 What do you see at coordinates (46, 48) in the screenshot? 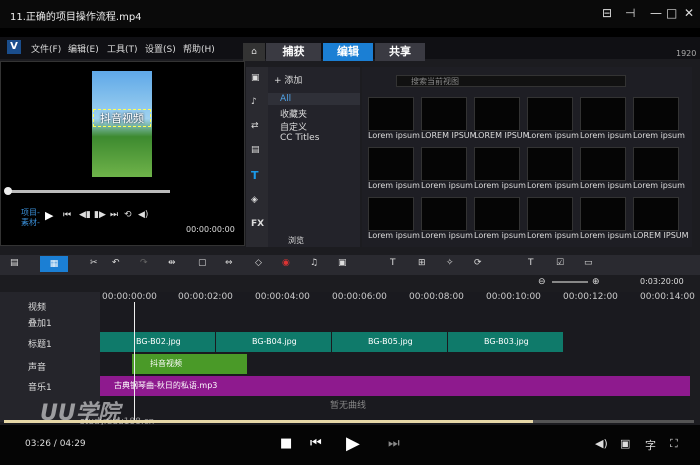
I see `menu-file: 文件(F)` at bounding box center [46, 48].